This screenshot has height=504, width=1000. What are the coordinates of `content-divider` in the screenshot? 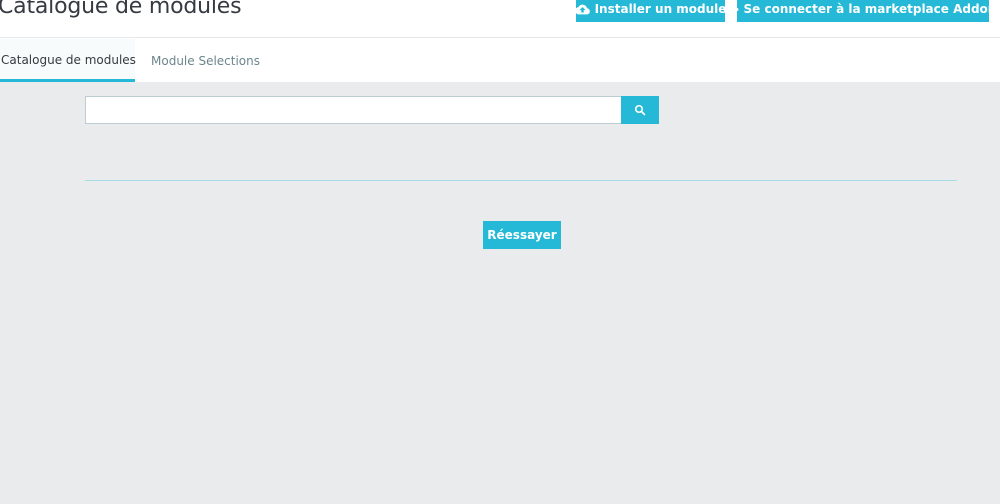 It's located at (521, 180).